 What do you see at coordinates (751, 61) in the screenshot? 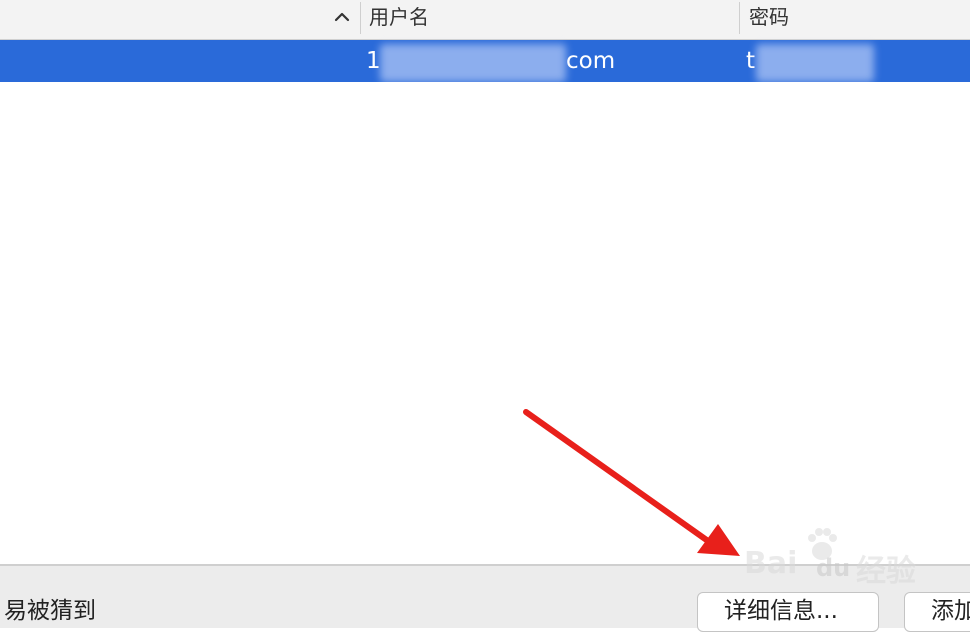
I see `password-cell-start: t` at bounding box center [751, 61].